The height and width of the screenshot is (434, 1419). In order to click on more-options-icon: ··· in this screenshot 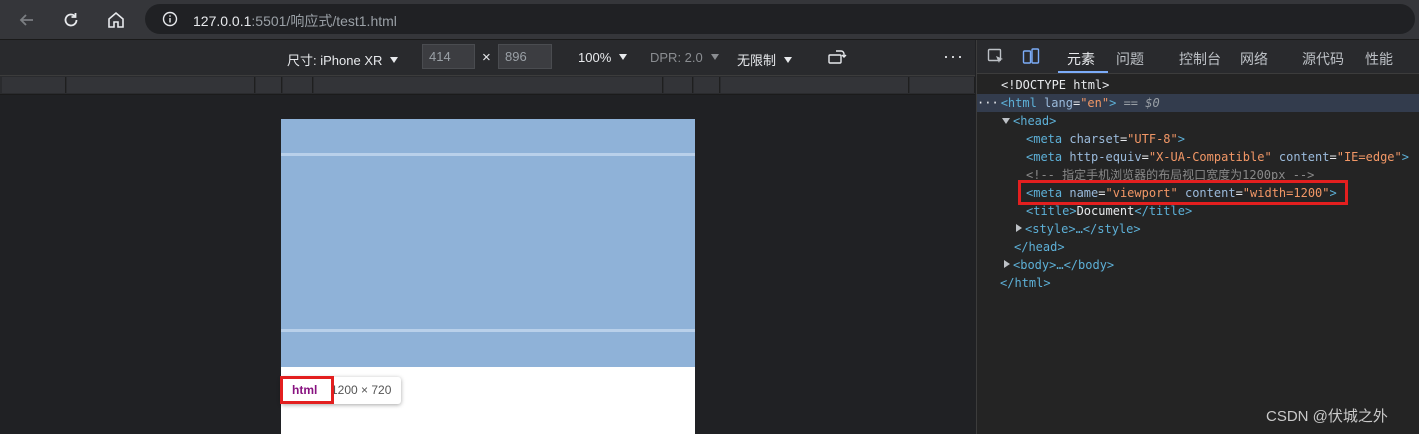, I will do `click(953, 56)`.